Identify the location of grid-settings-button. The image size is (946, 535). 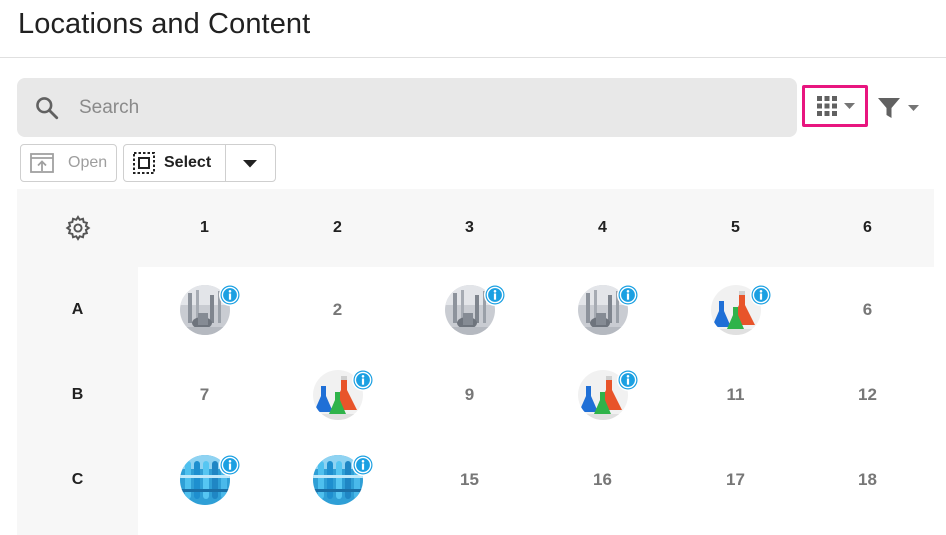
(77, 228).